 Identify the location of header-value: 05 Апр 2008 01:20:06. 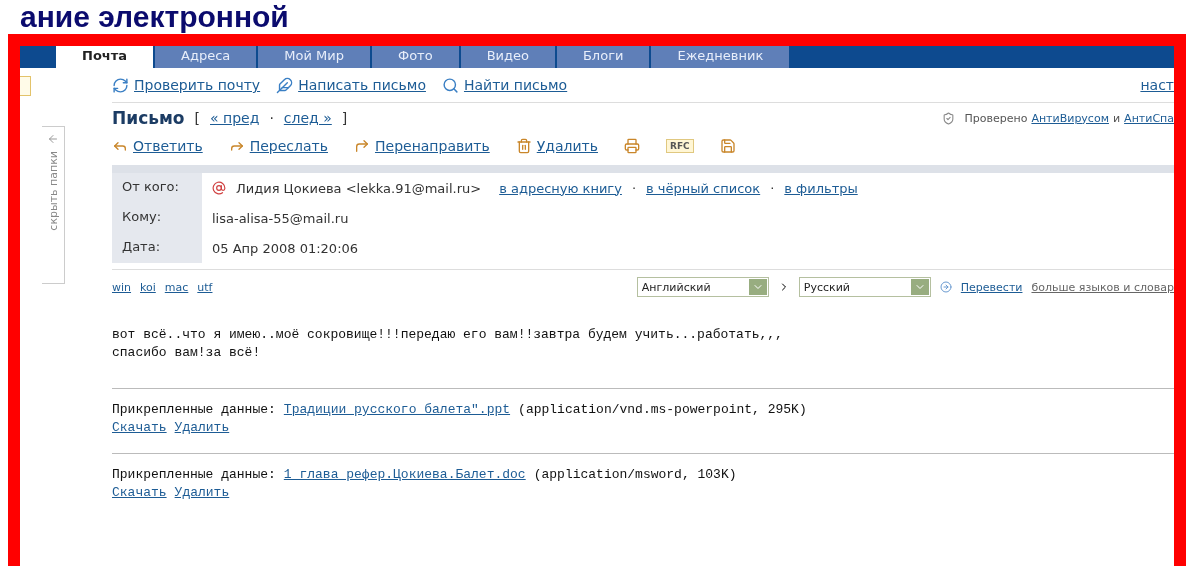
(285, 248).